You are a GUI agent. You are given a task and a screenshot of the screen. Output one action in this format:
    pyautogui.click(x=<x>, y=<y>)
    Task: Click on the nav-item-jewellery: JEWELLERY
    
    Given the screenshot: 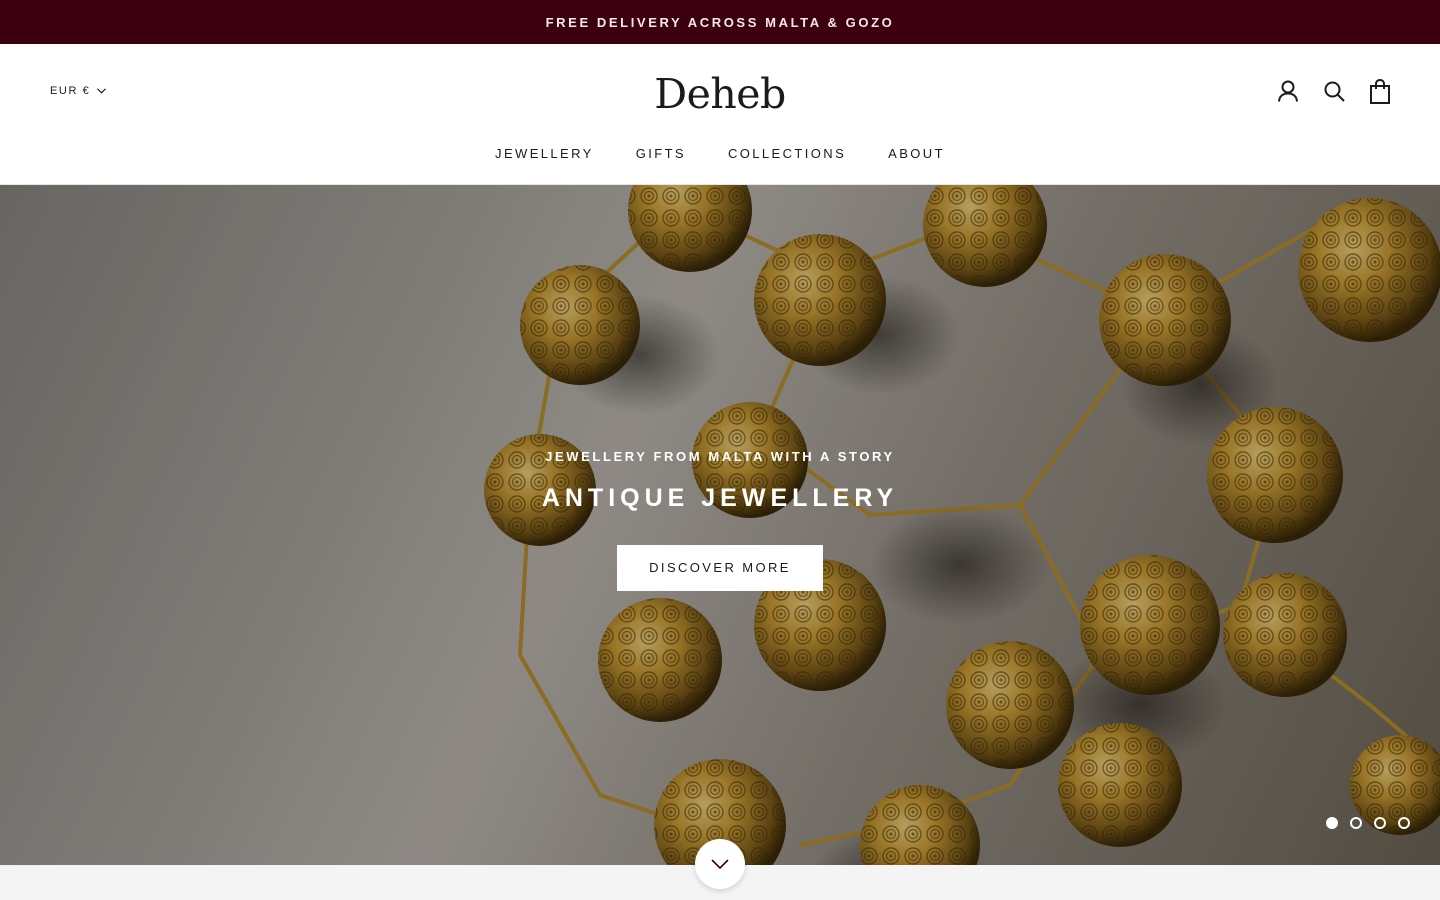 What is the action you would take?
    pyautogui.click(x=544, y=153)
    